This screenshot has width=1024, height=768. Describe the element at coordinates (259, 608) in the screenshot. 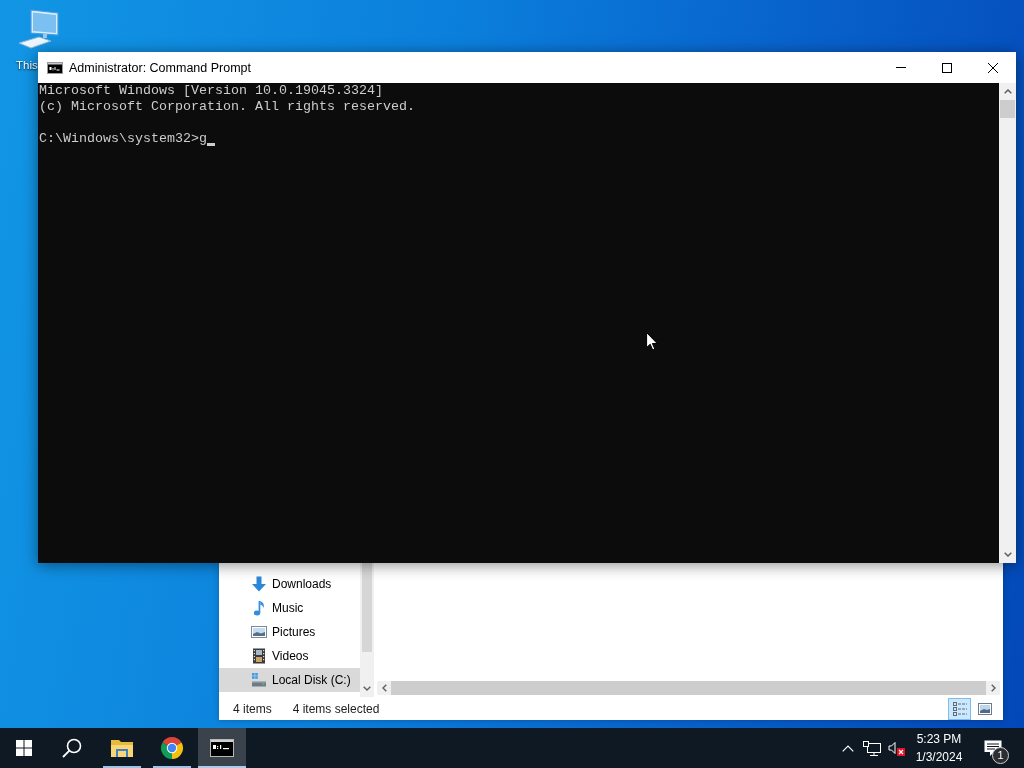

I see `music-note-icon` at that location.